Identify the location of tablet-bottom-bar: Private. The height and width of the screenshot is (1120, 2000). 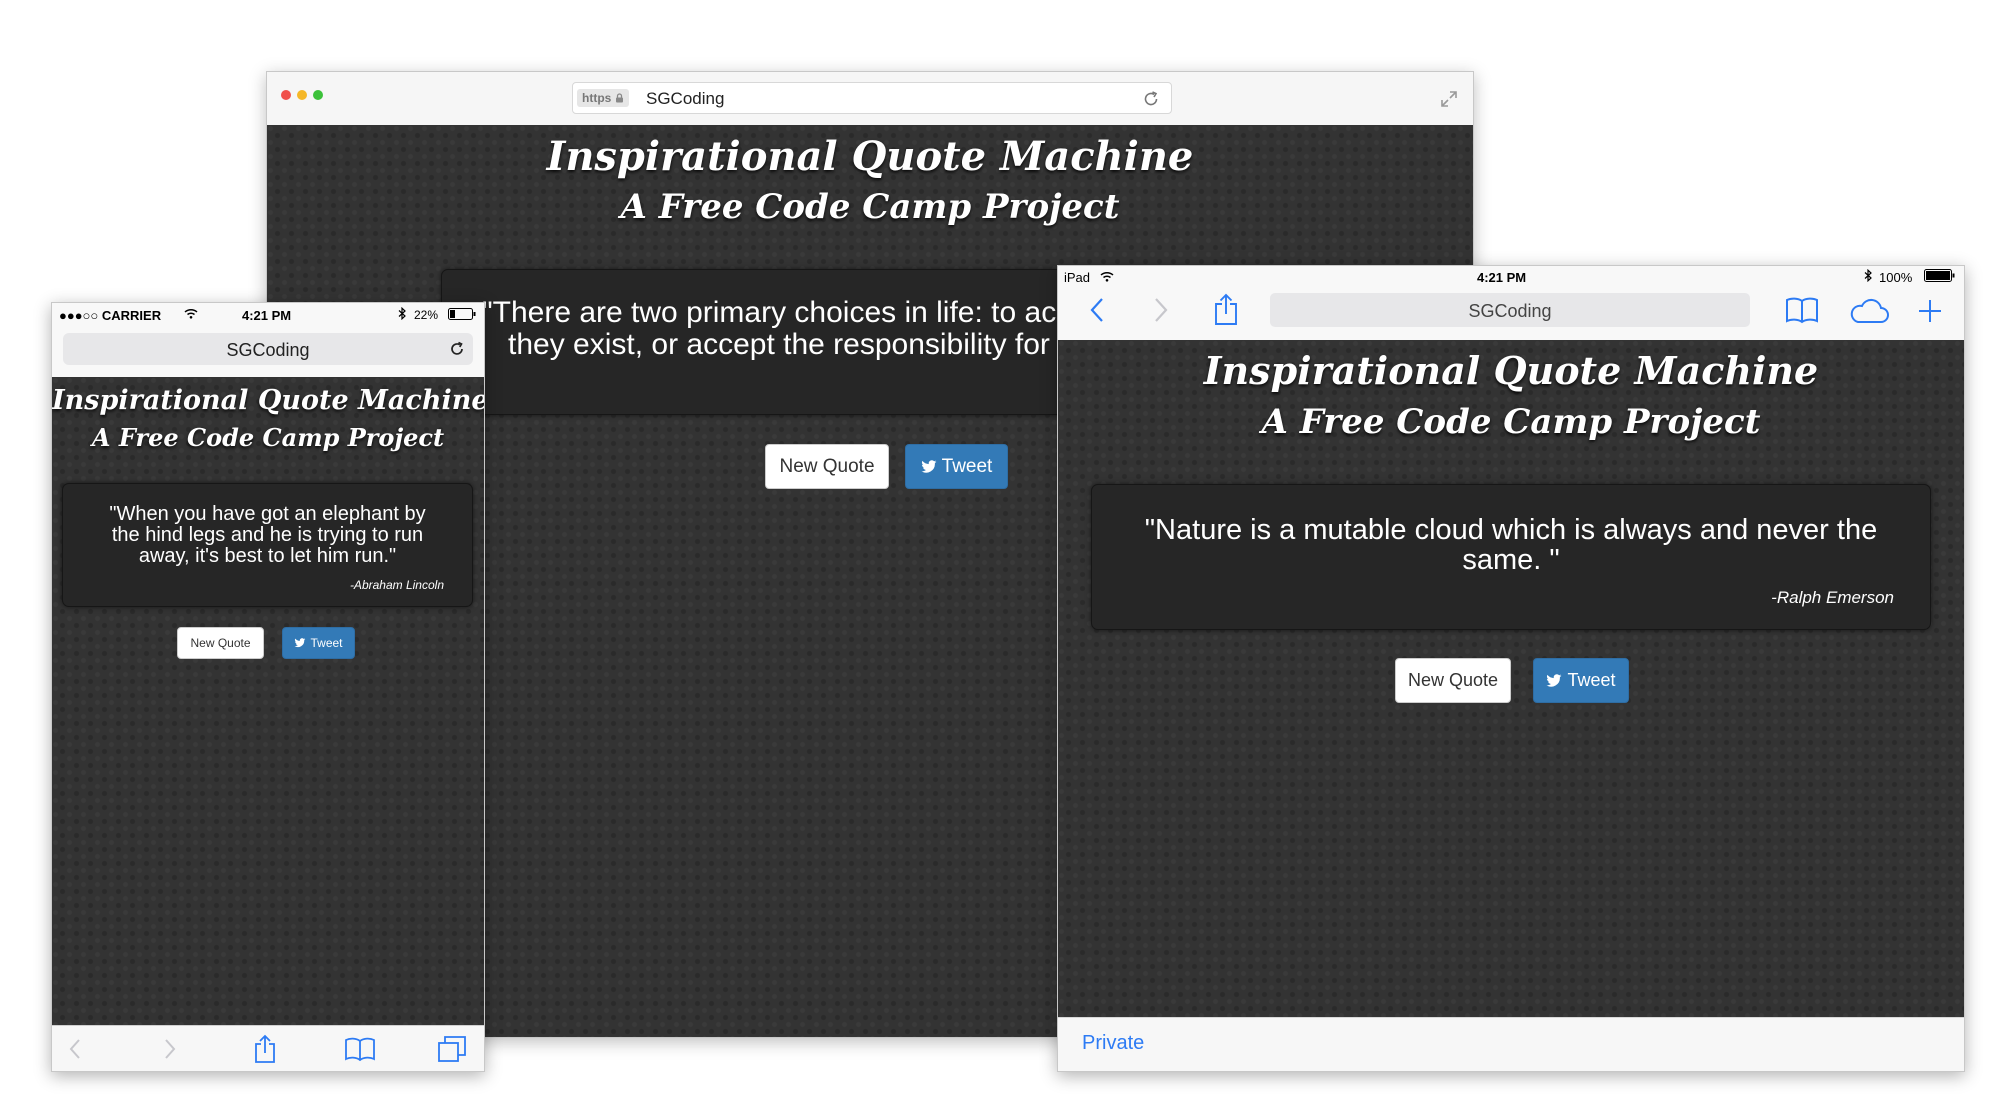
(1511, 1044).